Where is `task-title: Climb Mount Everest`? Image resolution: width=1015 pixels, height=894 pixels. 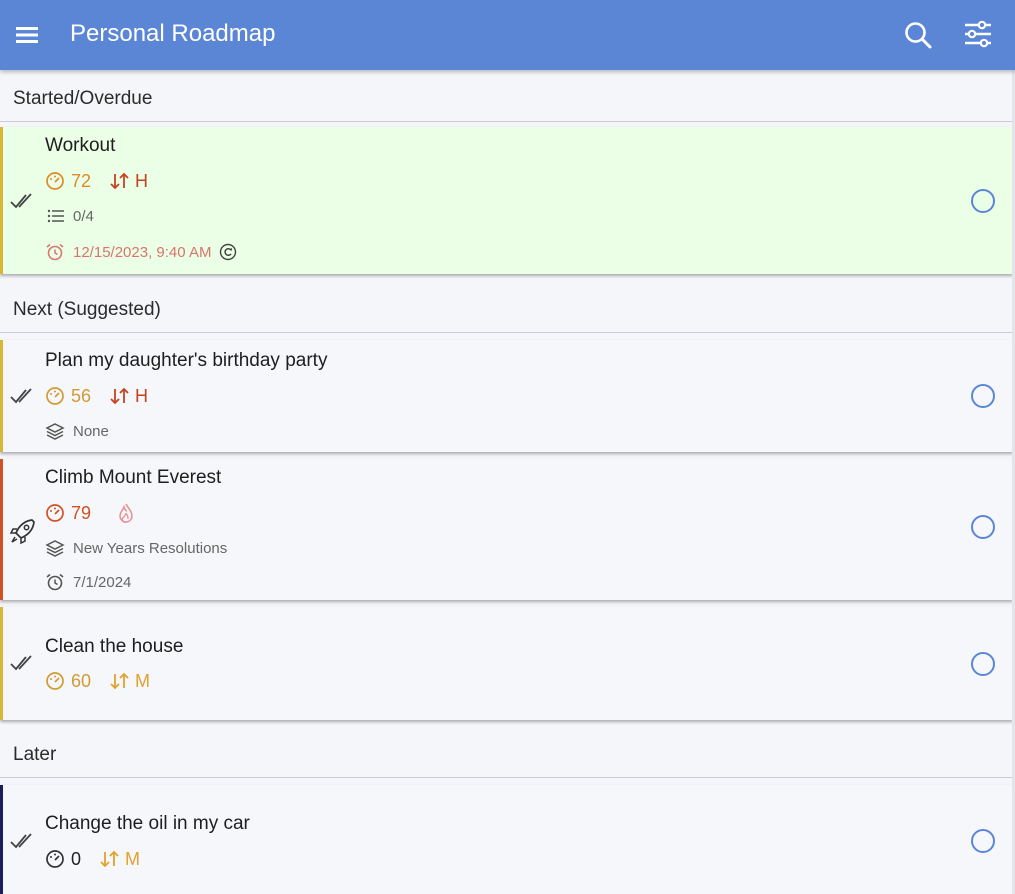 task-title: Climb Mount Everest is located at coordinates (133, 477).